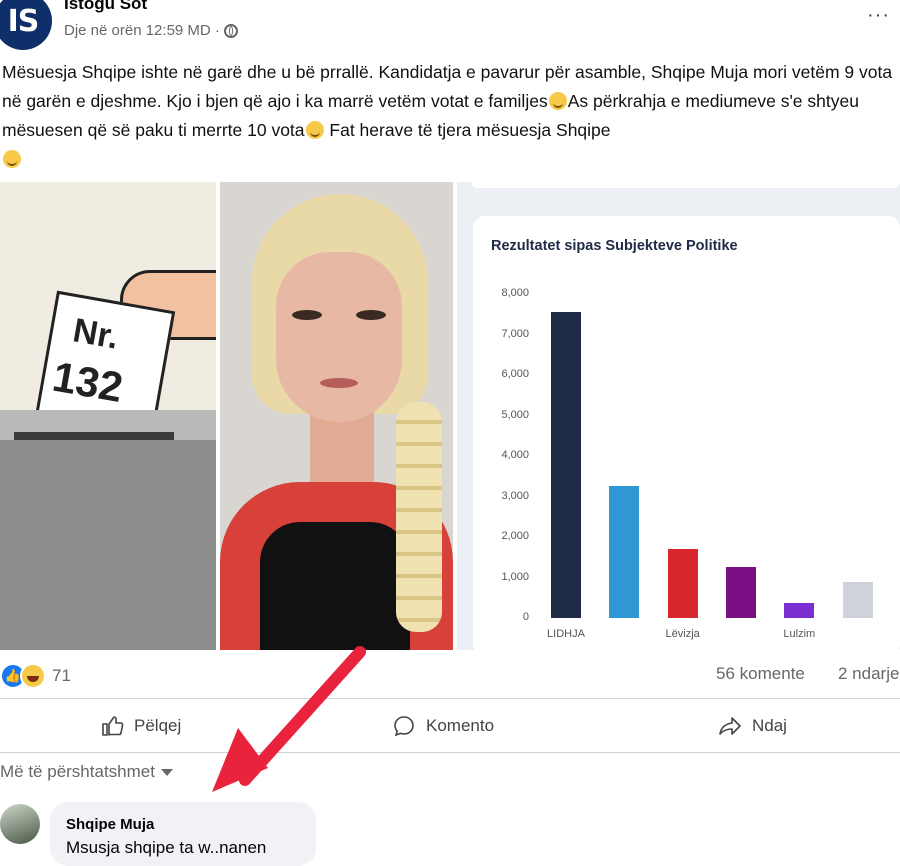 This screenshot has height=866, width=900. What do you see at coordinates (108, 545) in the screenshot?
I see `ballot-box` at bounding box center [108, 545].